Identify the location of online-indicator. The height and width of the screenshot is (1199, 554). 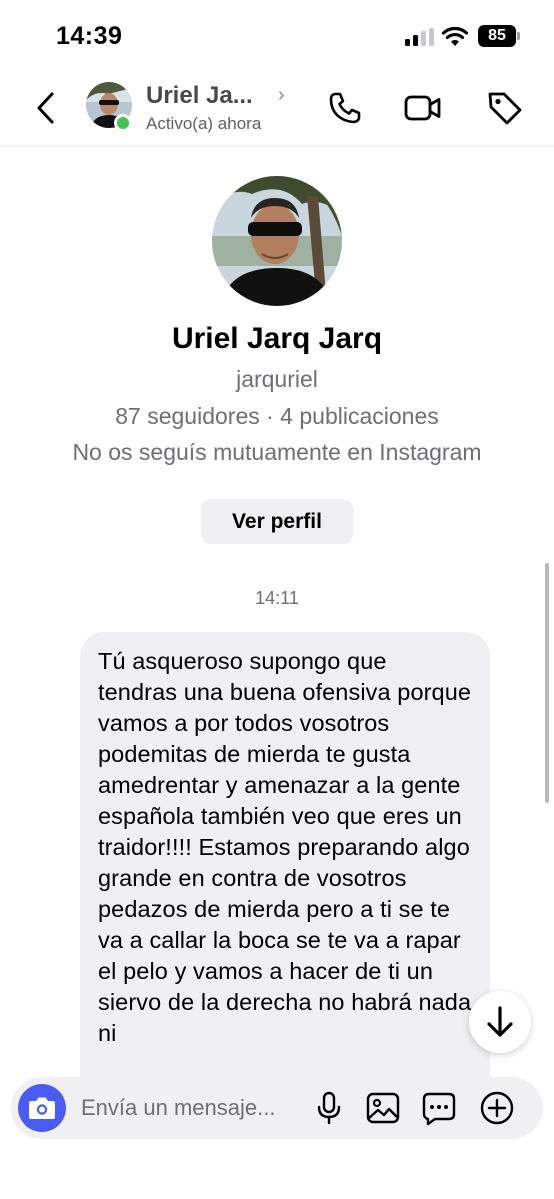
(123, 123).